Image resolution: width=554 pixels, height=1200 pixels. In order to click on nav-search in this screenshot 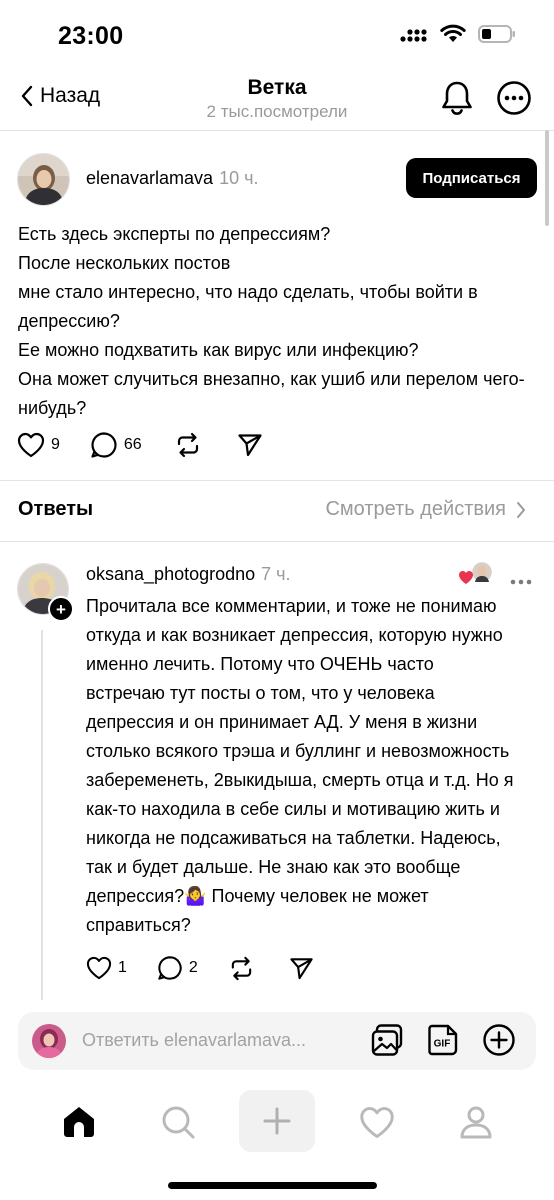, I will do `click(178, 1122)`.